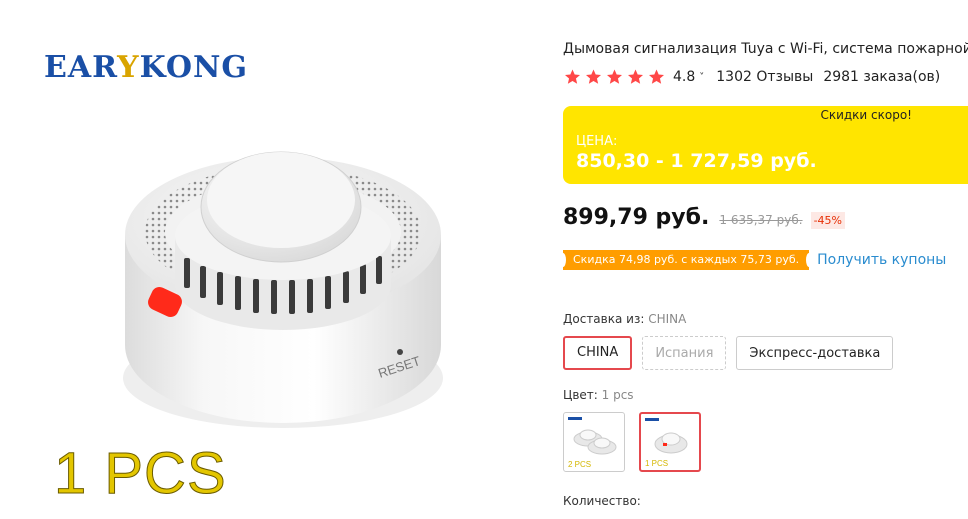 This screenshot has height=519, width=968. Describe the element at coordinates (140, 474) in the screenshot. I see `quantity-badge: 1 PCS` at that location.